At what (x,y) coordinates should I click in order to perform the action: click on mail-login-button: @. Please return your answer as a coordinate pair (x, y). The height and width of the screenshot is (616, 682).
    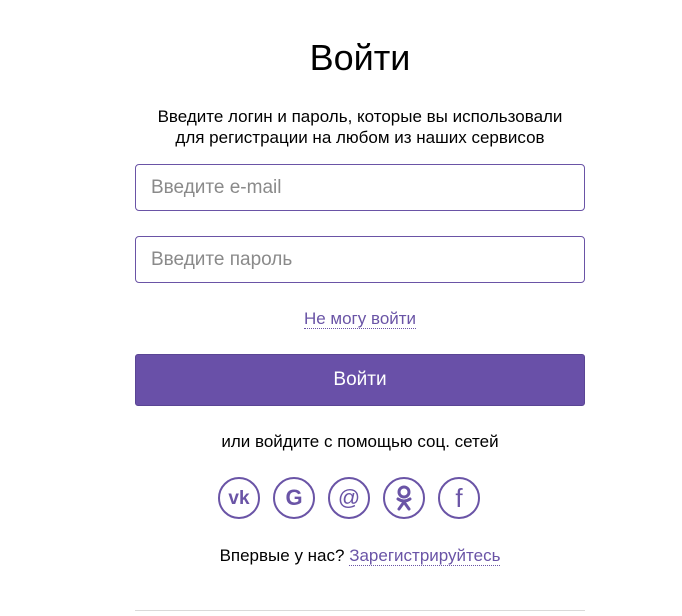
    Looking at the image, I should click on (349, 498).